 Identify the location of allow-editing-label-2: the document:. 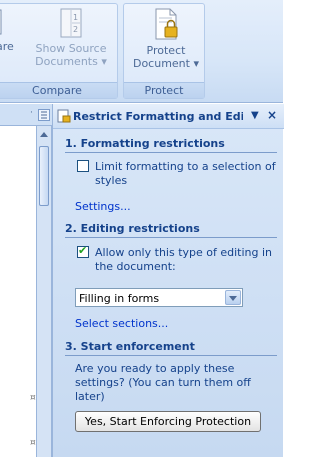
(135, 266).